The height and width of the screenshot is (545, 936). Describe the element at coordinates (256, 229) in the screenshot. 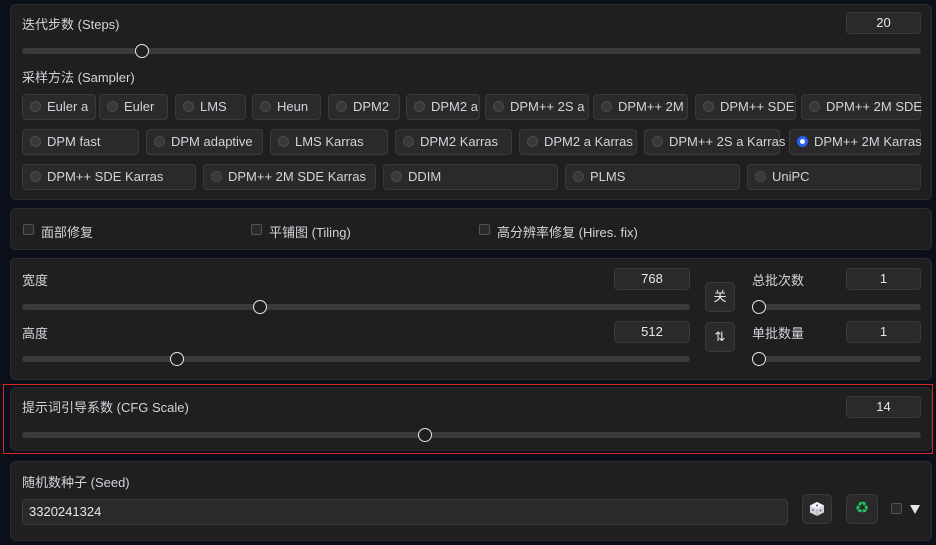

I see `tiling-checkbox` at that location.